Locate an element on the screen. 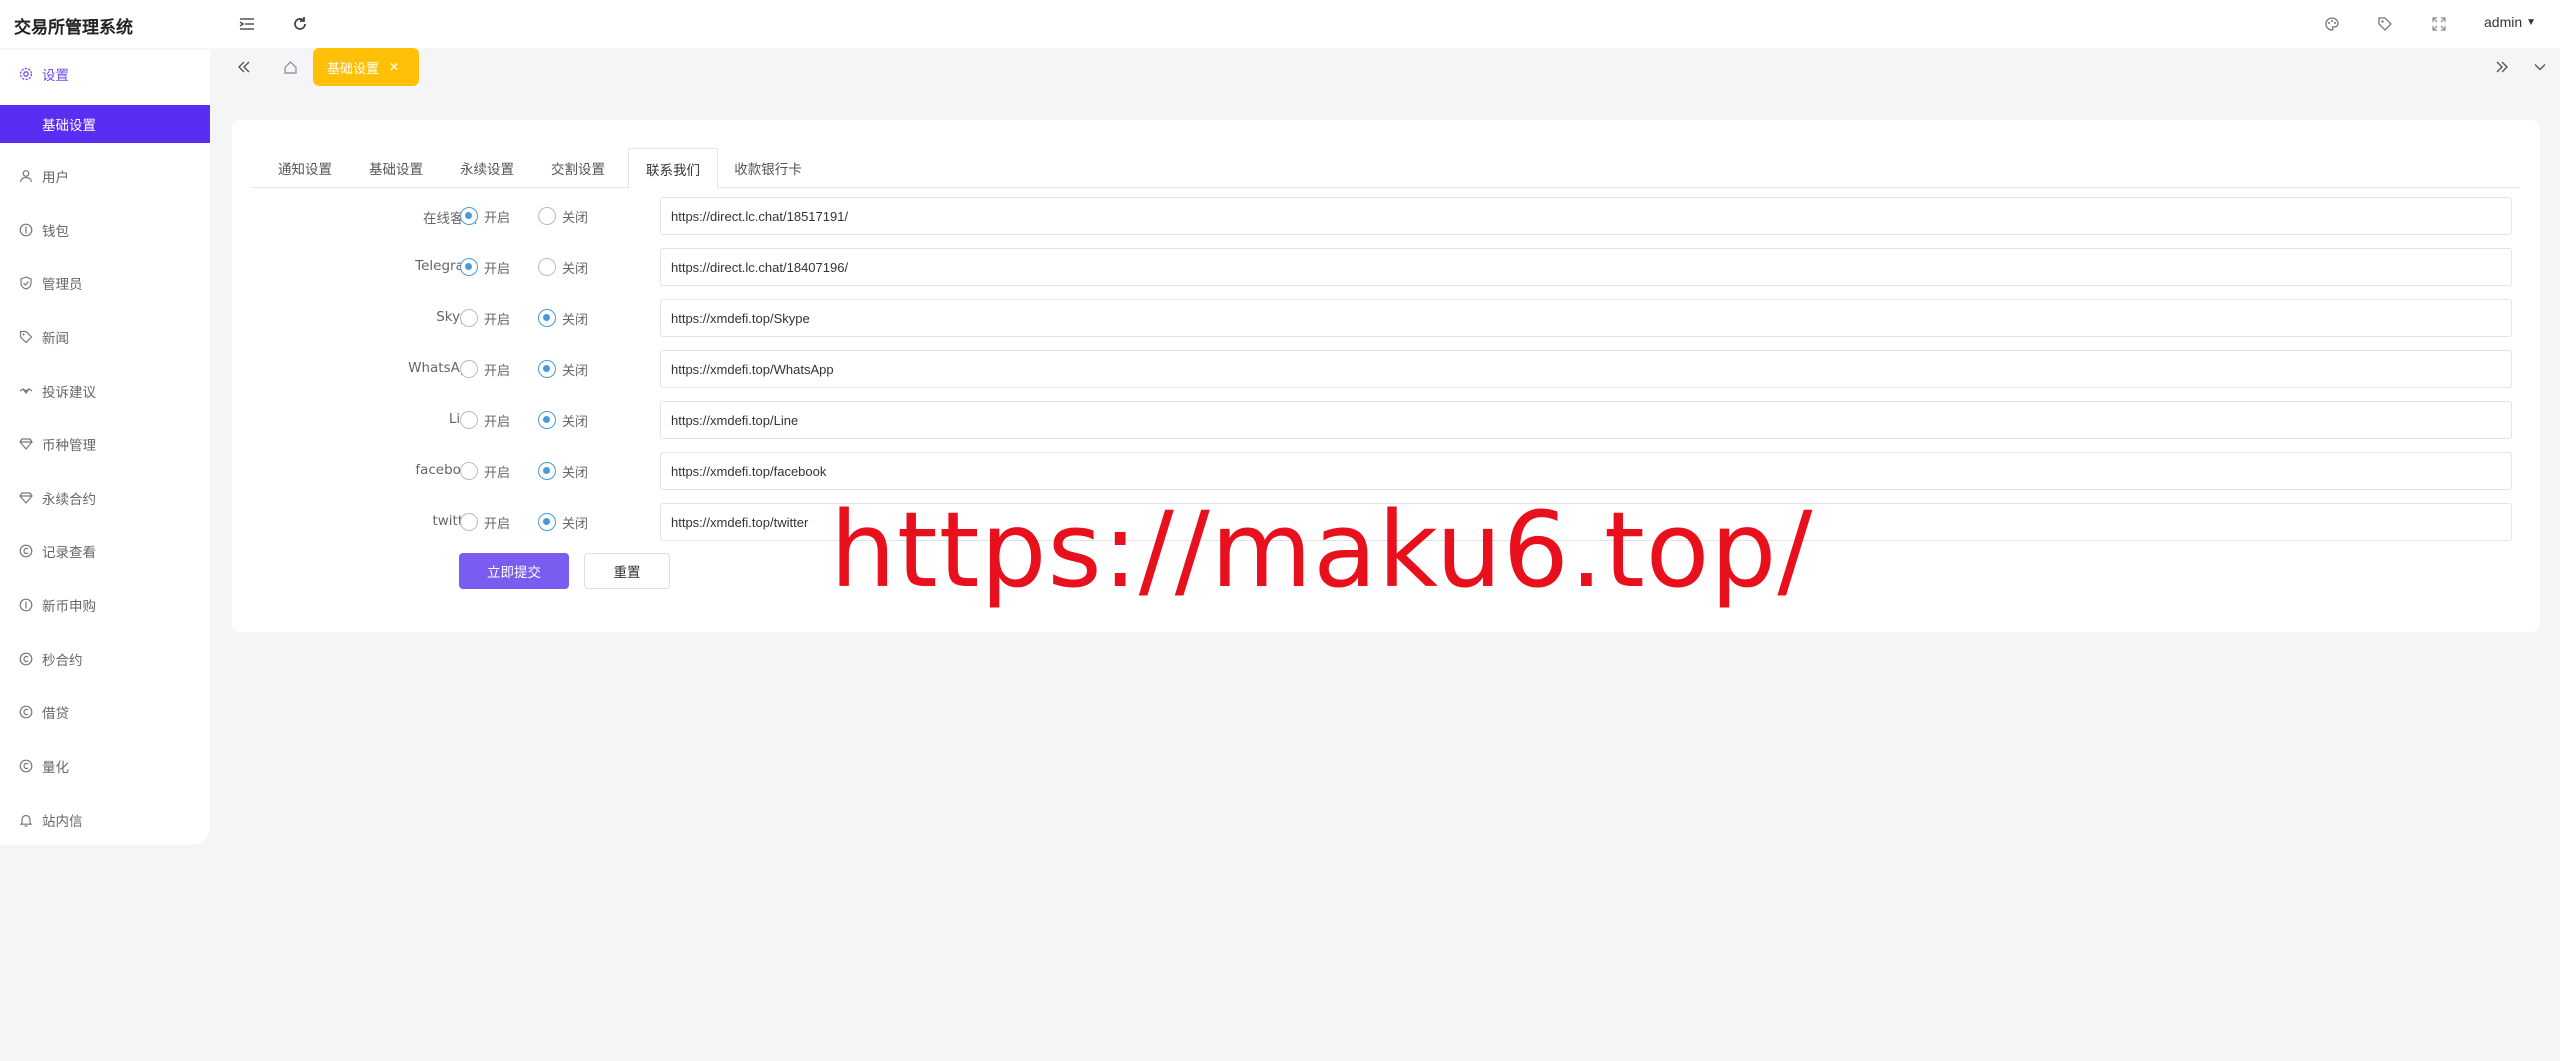 Image resolution: width=2560 pixels, height=1061 pixels. tab-basic-settings: 基础设置 is located at coordinates (396, 168).